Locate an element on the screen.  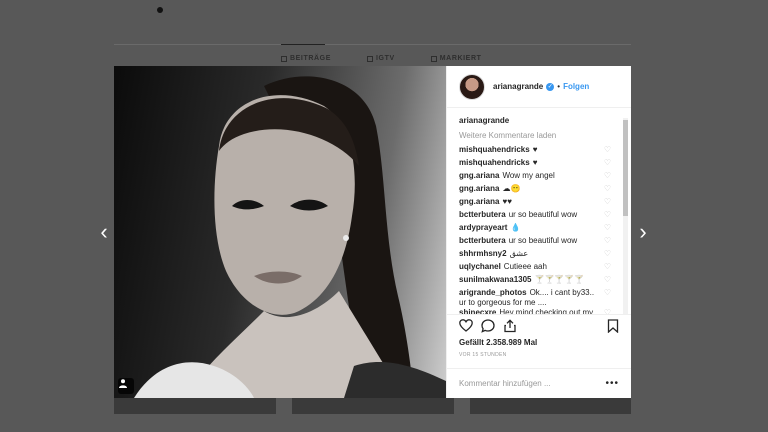
caption-username: arianagrande is located at coordinates (539, 120).